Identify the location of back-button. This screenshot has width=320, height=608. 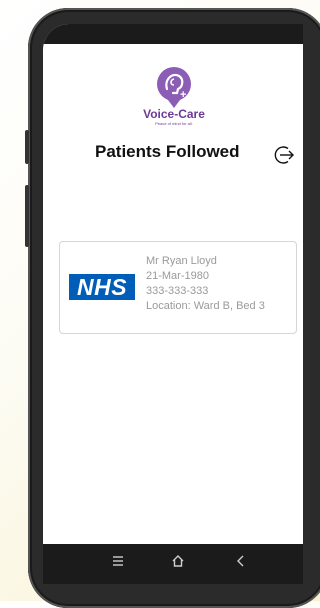
(241, 564).